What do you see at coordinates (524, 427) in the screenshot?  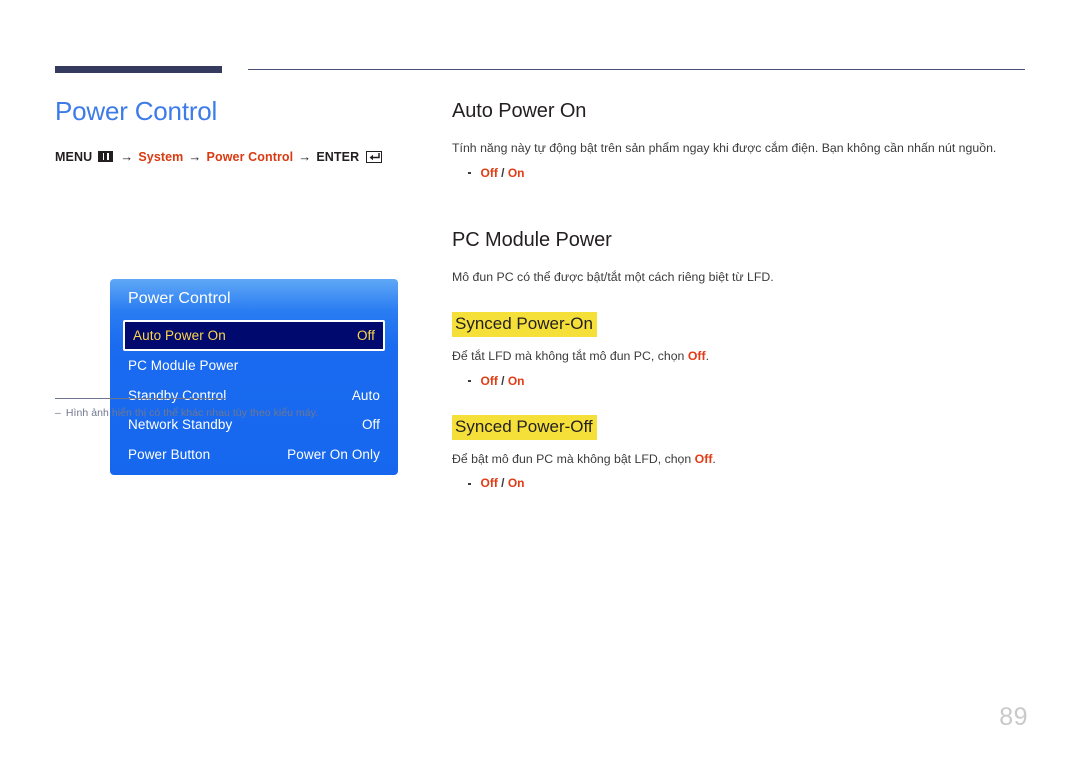 I see `subsection-heading-synced-power-off: Synced Power-Off` at bounding box center [524, 427].